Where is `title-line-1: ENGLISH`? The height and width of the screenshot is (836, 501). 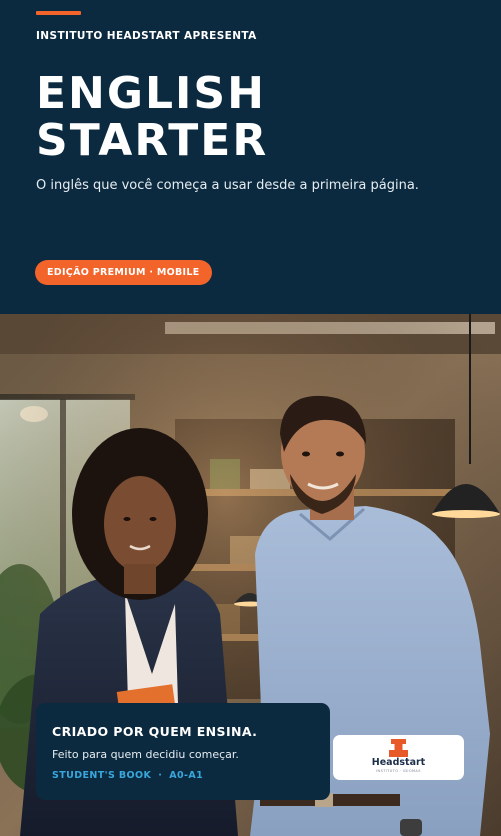 title-line-1: ENGLISH is located at coordinates (151, 93).